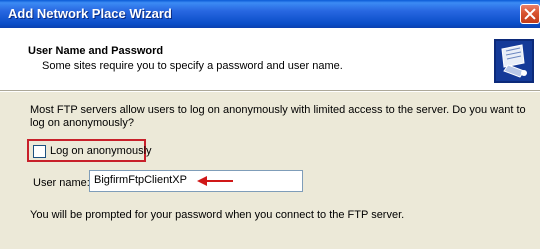  What do you see at coordinates (270, 14) in the screenshot?
I see `title-bar: Add Network Place Wizard` at bounding box center [270, 14].